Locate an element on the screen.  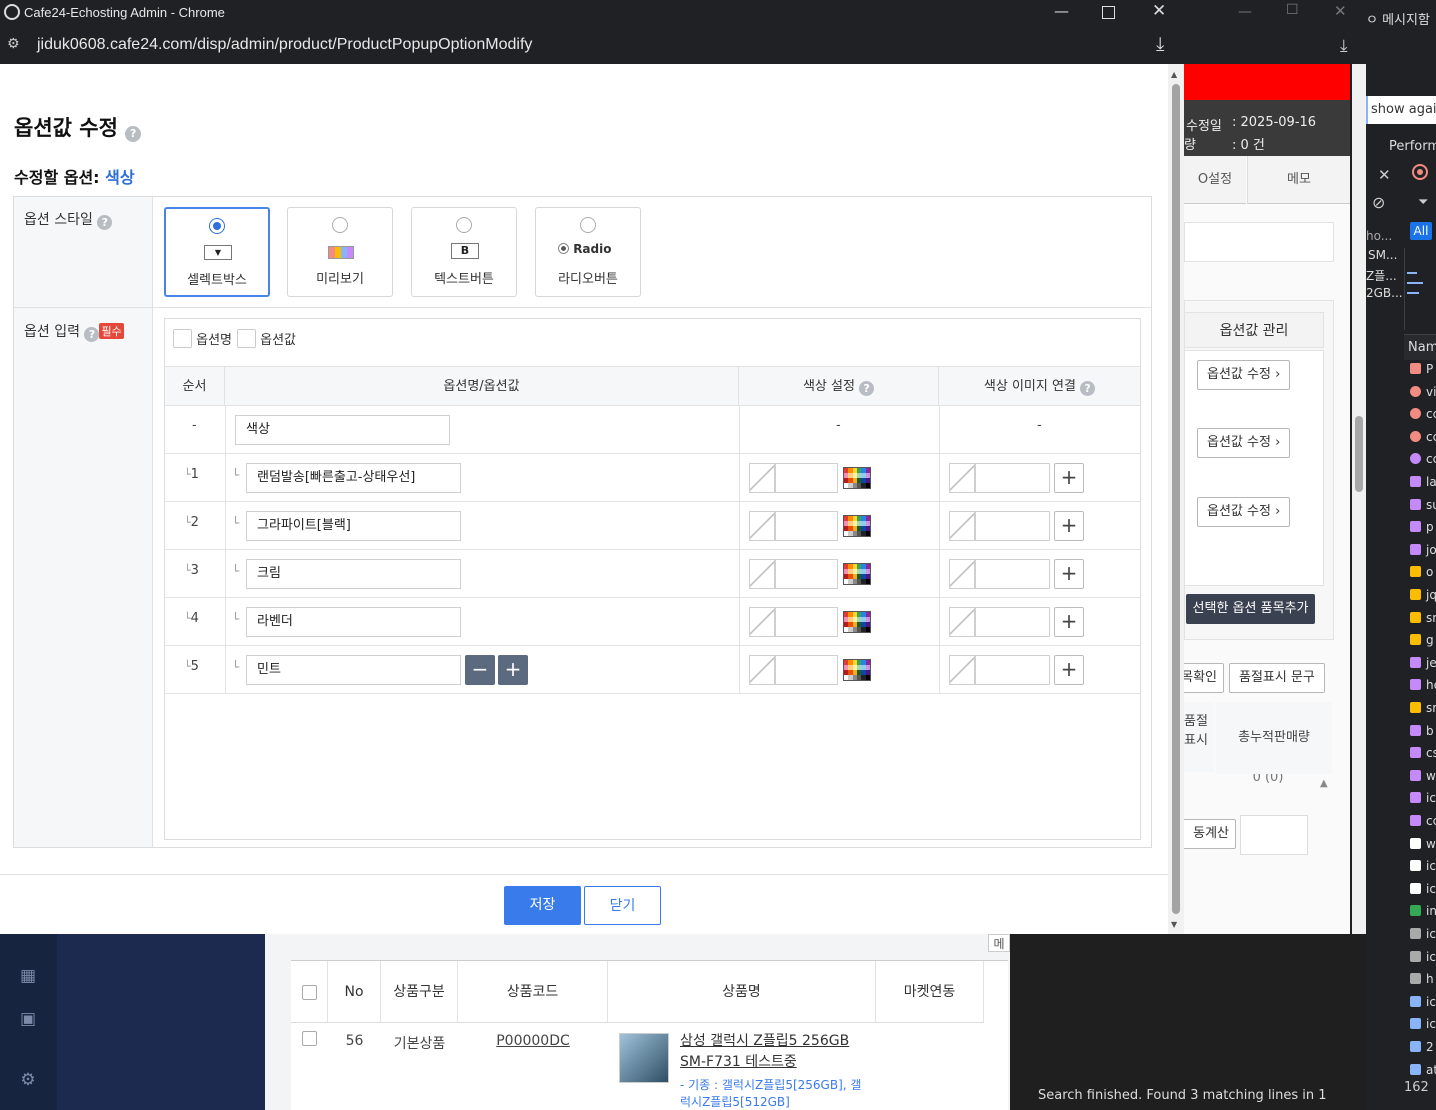
product-name-link: 삼성 갤럭시 Z플립5 256GB SM-F731 테스트중 is located at coordinates (775, 1052).